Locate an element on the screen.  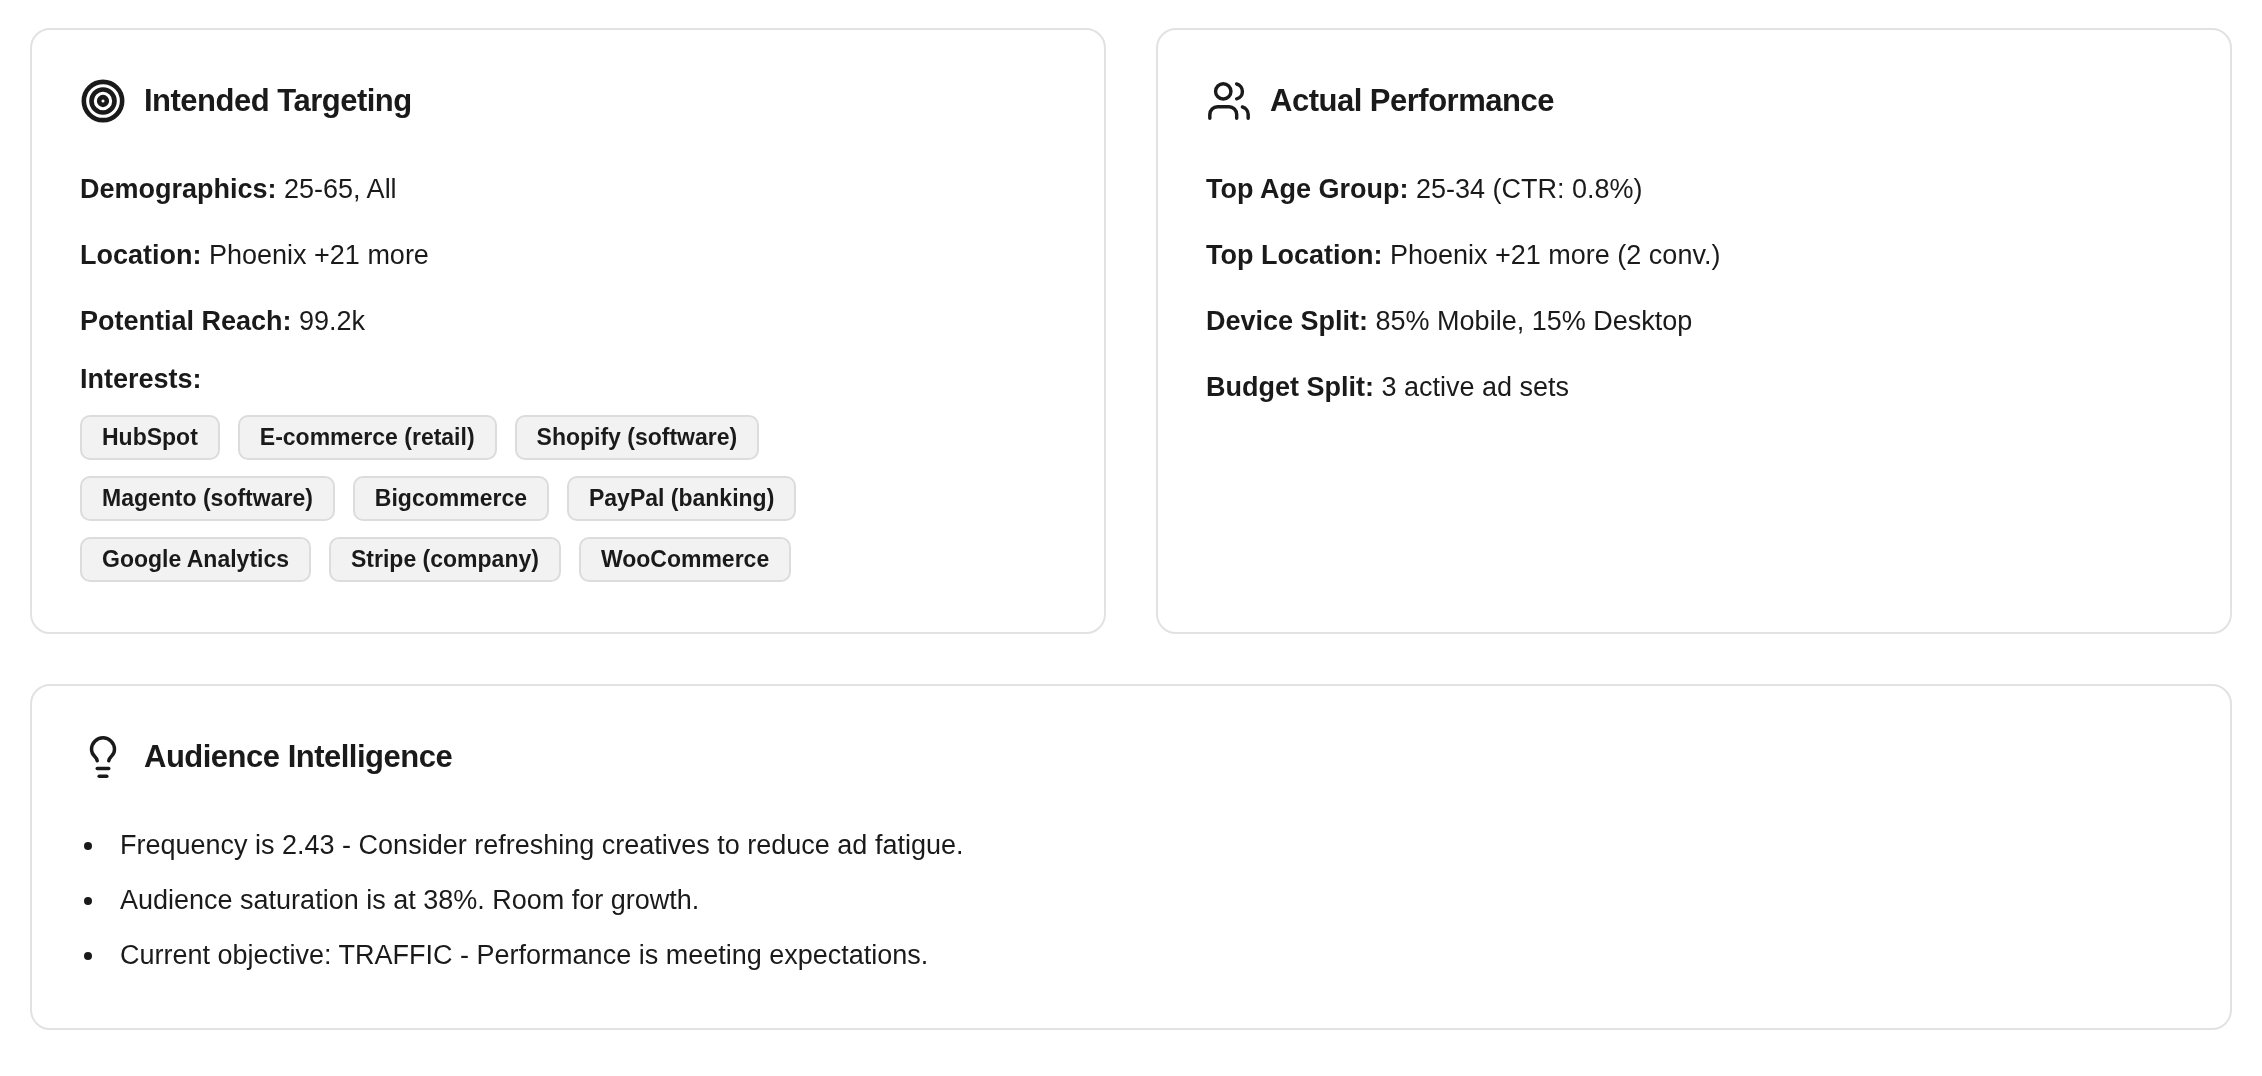
field-text: Demographics: 25-65, All is located at coordinates (239, 189).